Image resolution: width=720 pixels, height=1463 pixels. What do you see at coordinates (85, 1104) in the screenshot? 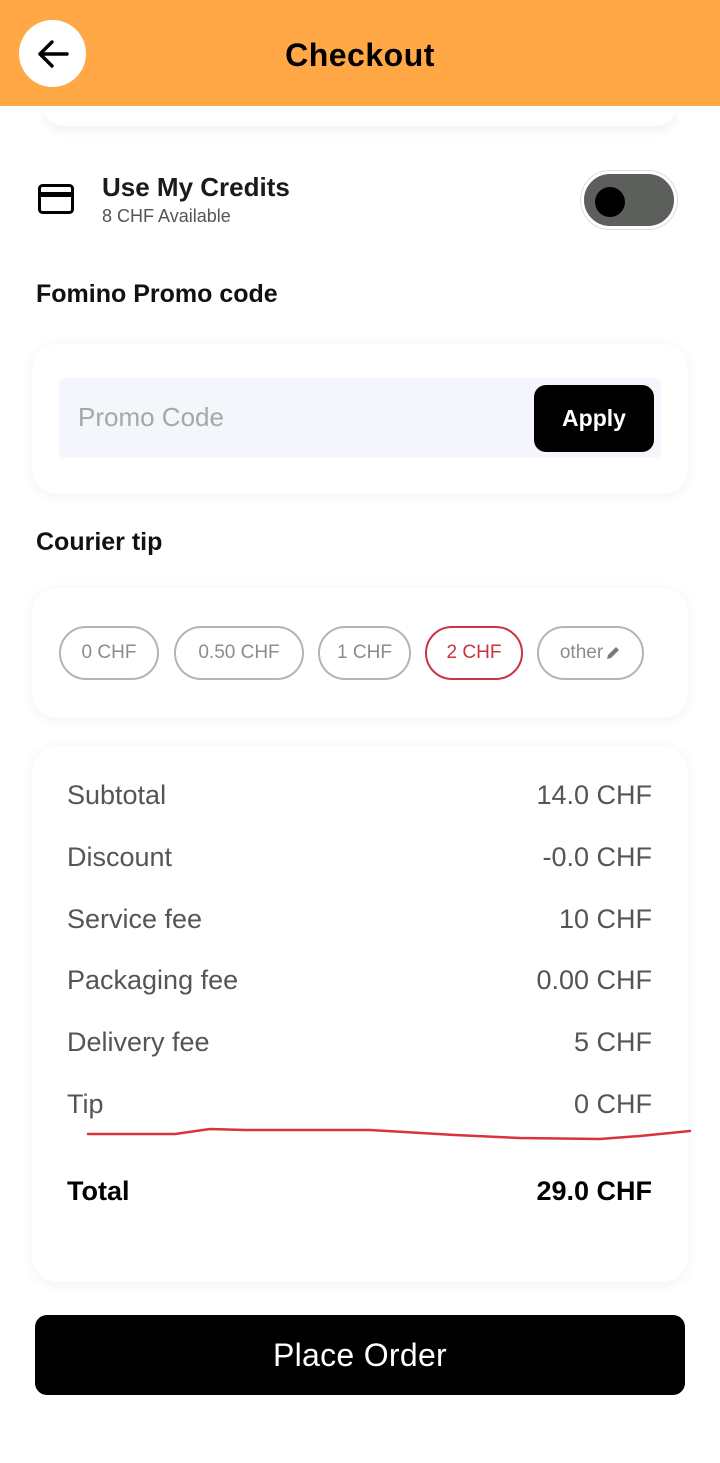
I see `tip-label: Tip` at bounding box center [85, 1104].